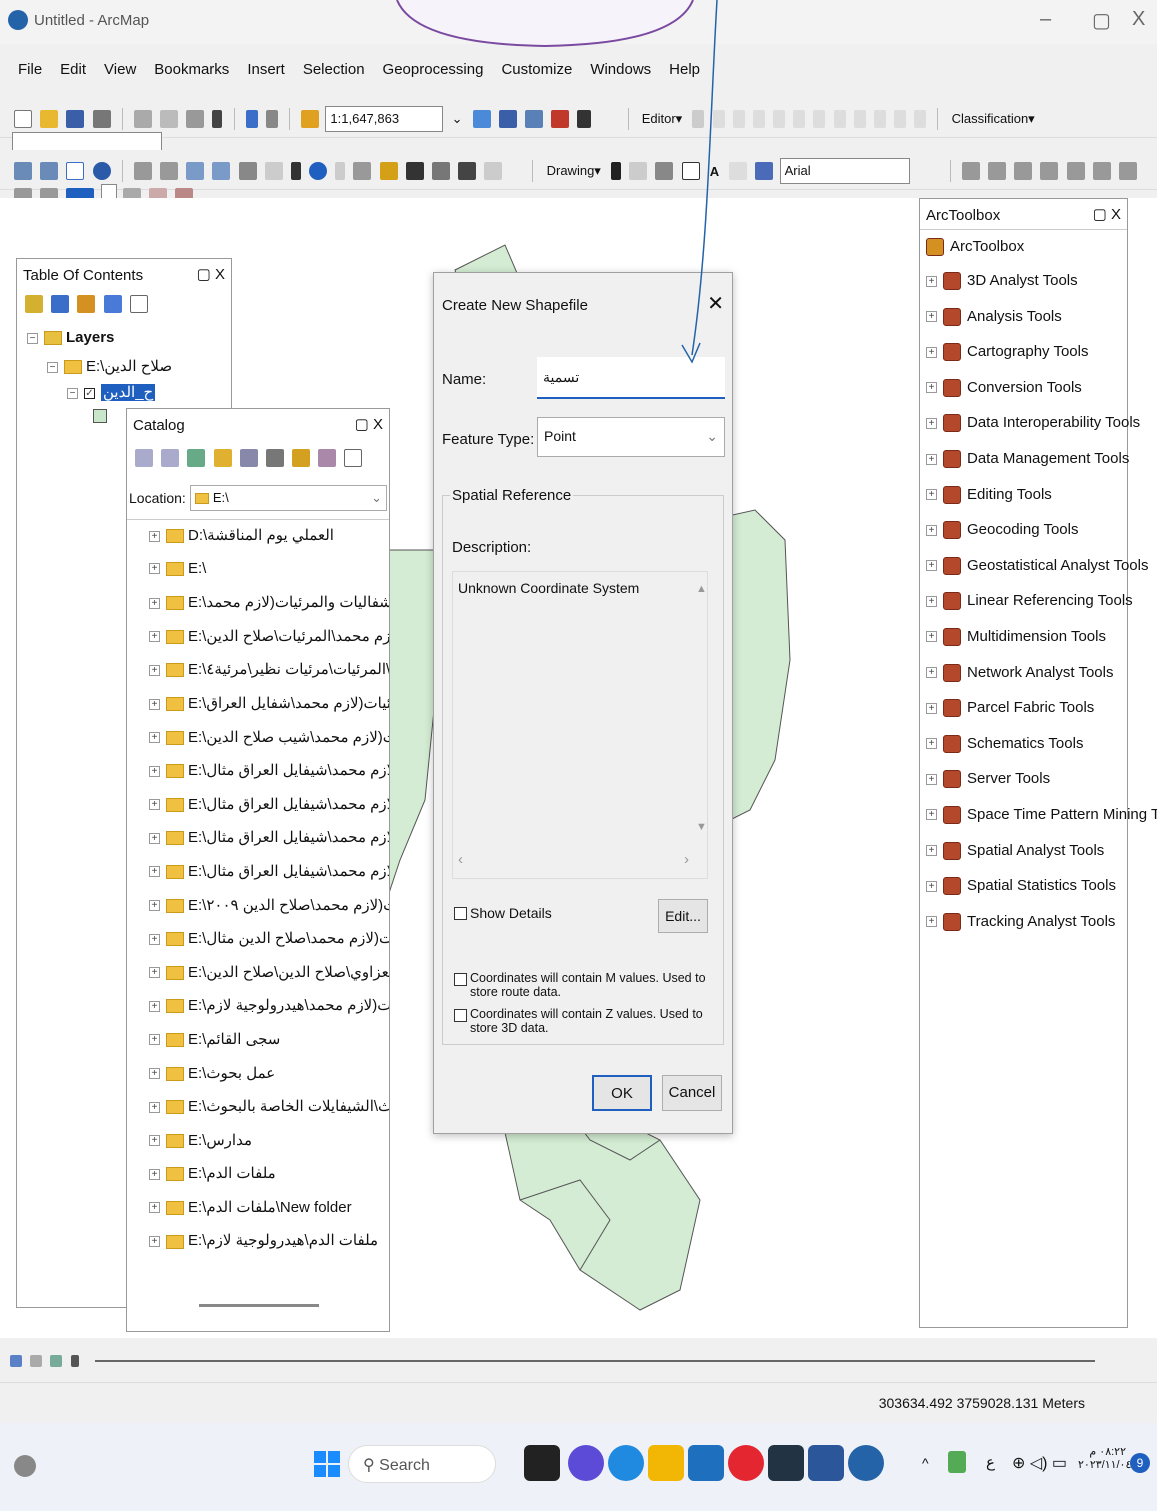 Image resolution: width=1157 pixels, height=1511 pixels. What do you see at coordinates (101, 119) in the screenshot?
I see `print-icon` at bounding box center [101, 119].